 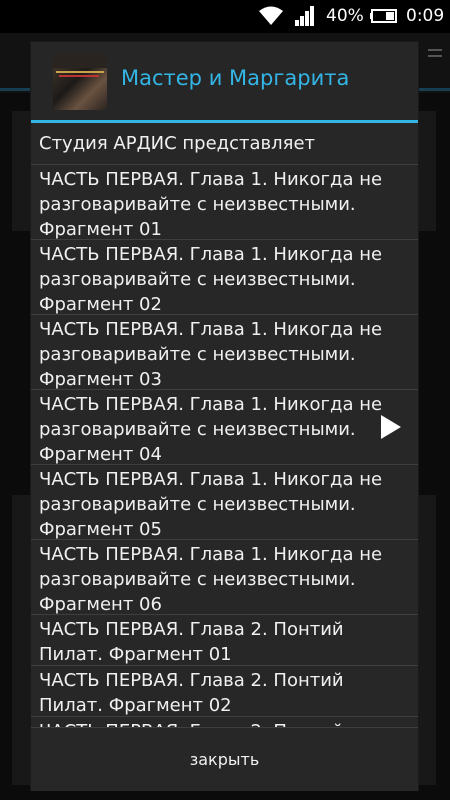 What do you see at coordinates (391, 427) in the screenshot?
I see `play-icon` at bounding box center [391, 427].